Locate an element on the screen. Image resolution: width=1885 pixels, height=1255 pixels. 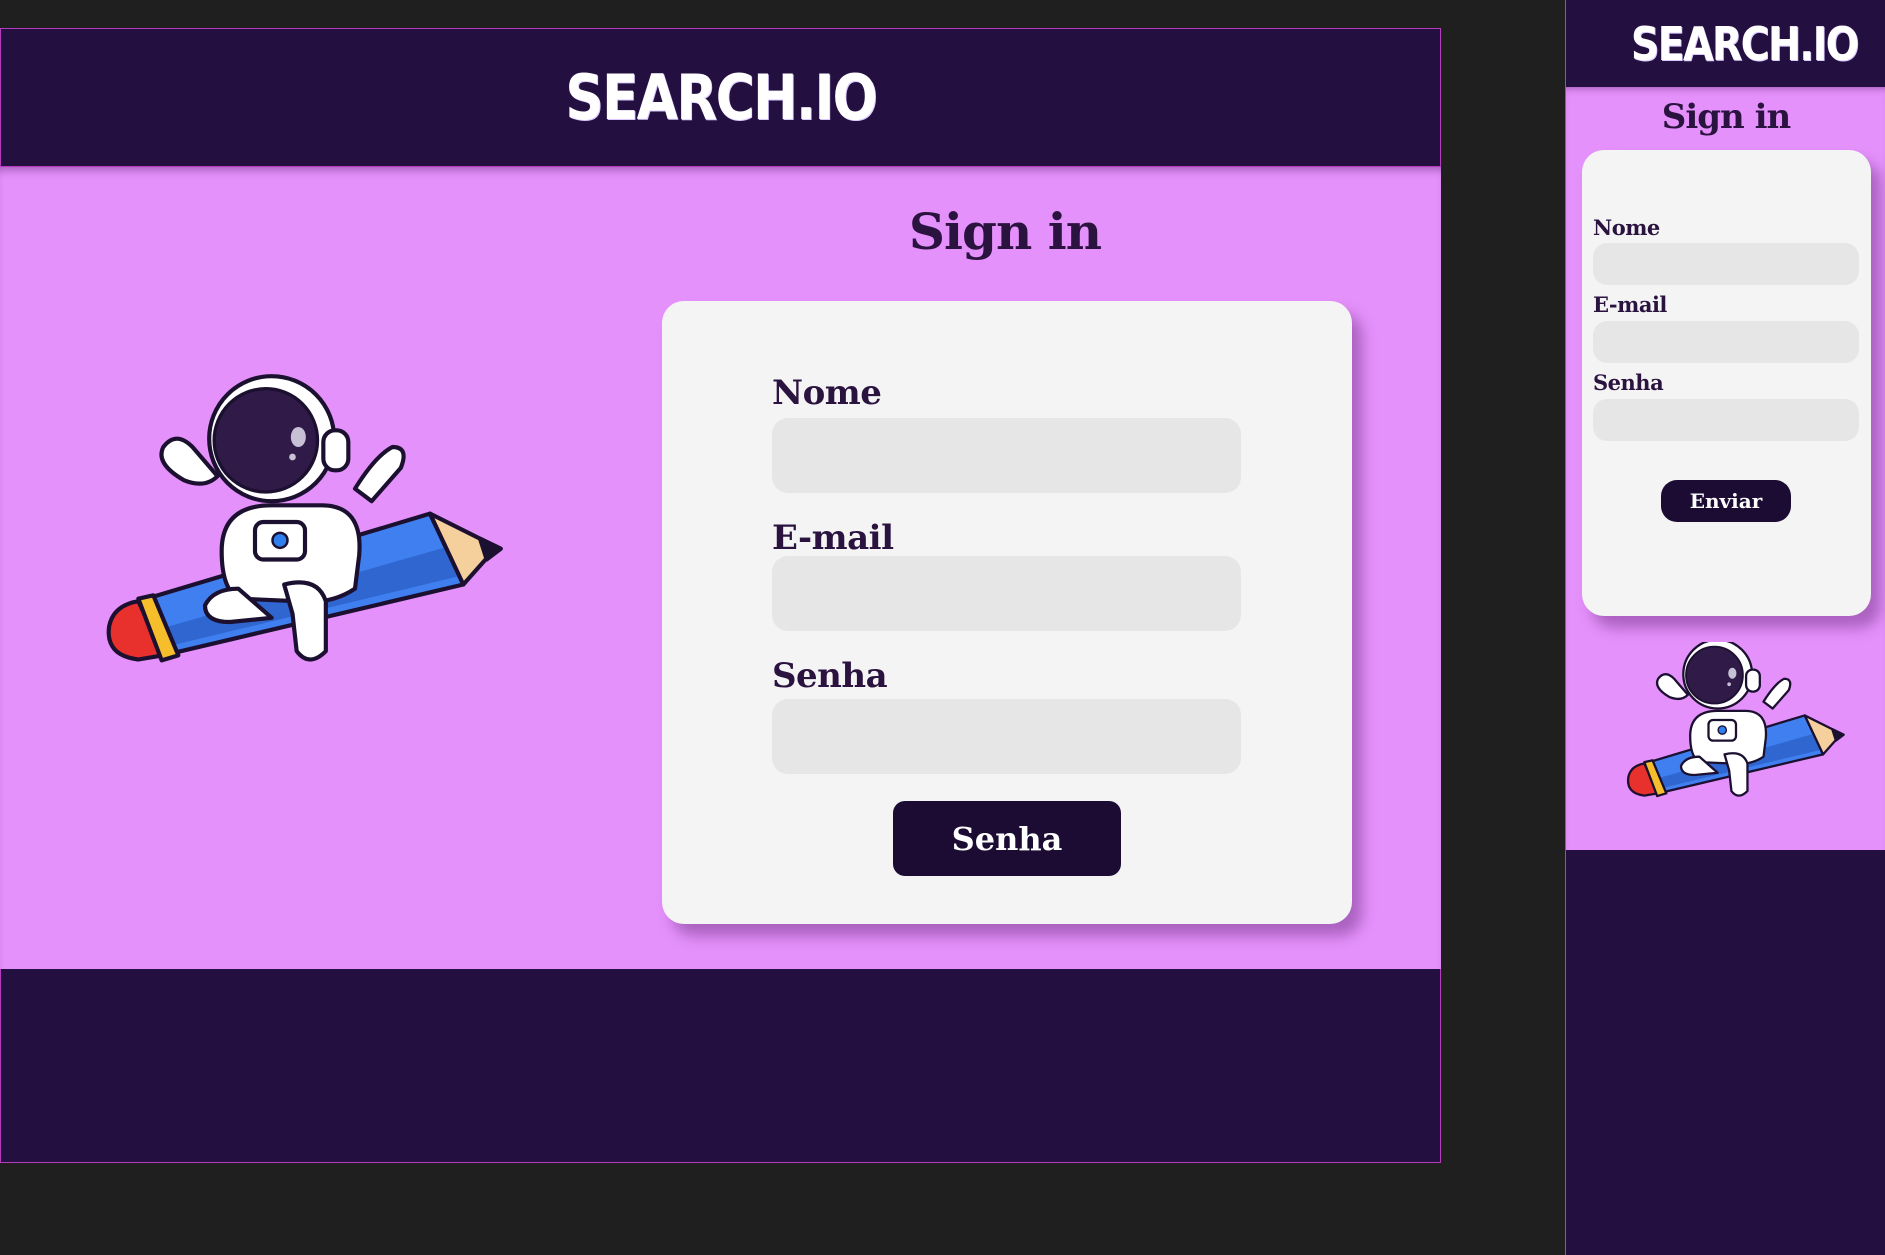
password-label: Senha is located at coordinates (830, 676).